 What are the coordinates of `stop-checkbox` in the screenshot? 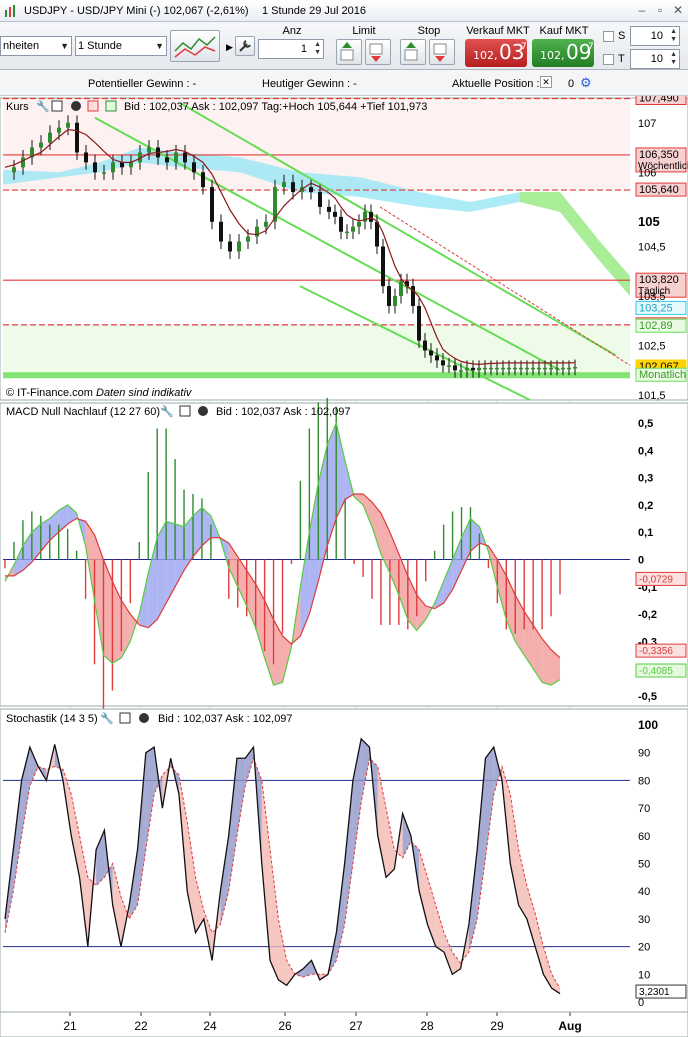 It's located at (608, 36).